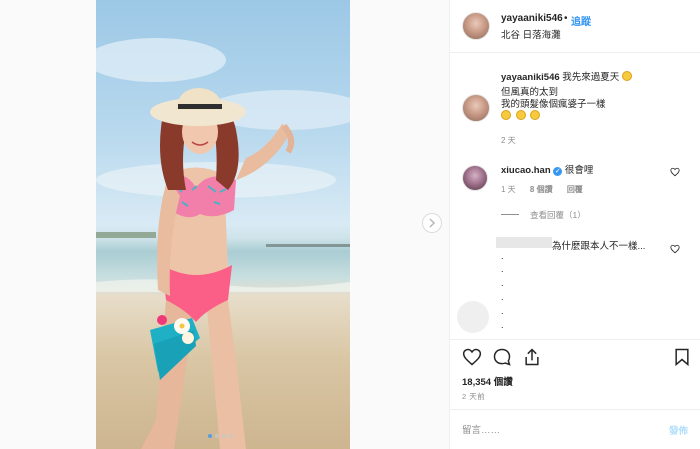 The width and height of the screenshot is (700, 449). Describe the element at coordinates (557, 430) in the screenshot. I see `comment-input` at that location.